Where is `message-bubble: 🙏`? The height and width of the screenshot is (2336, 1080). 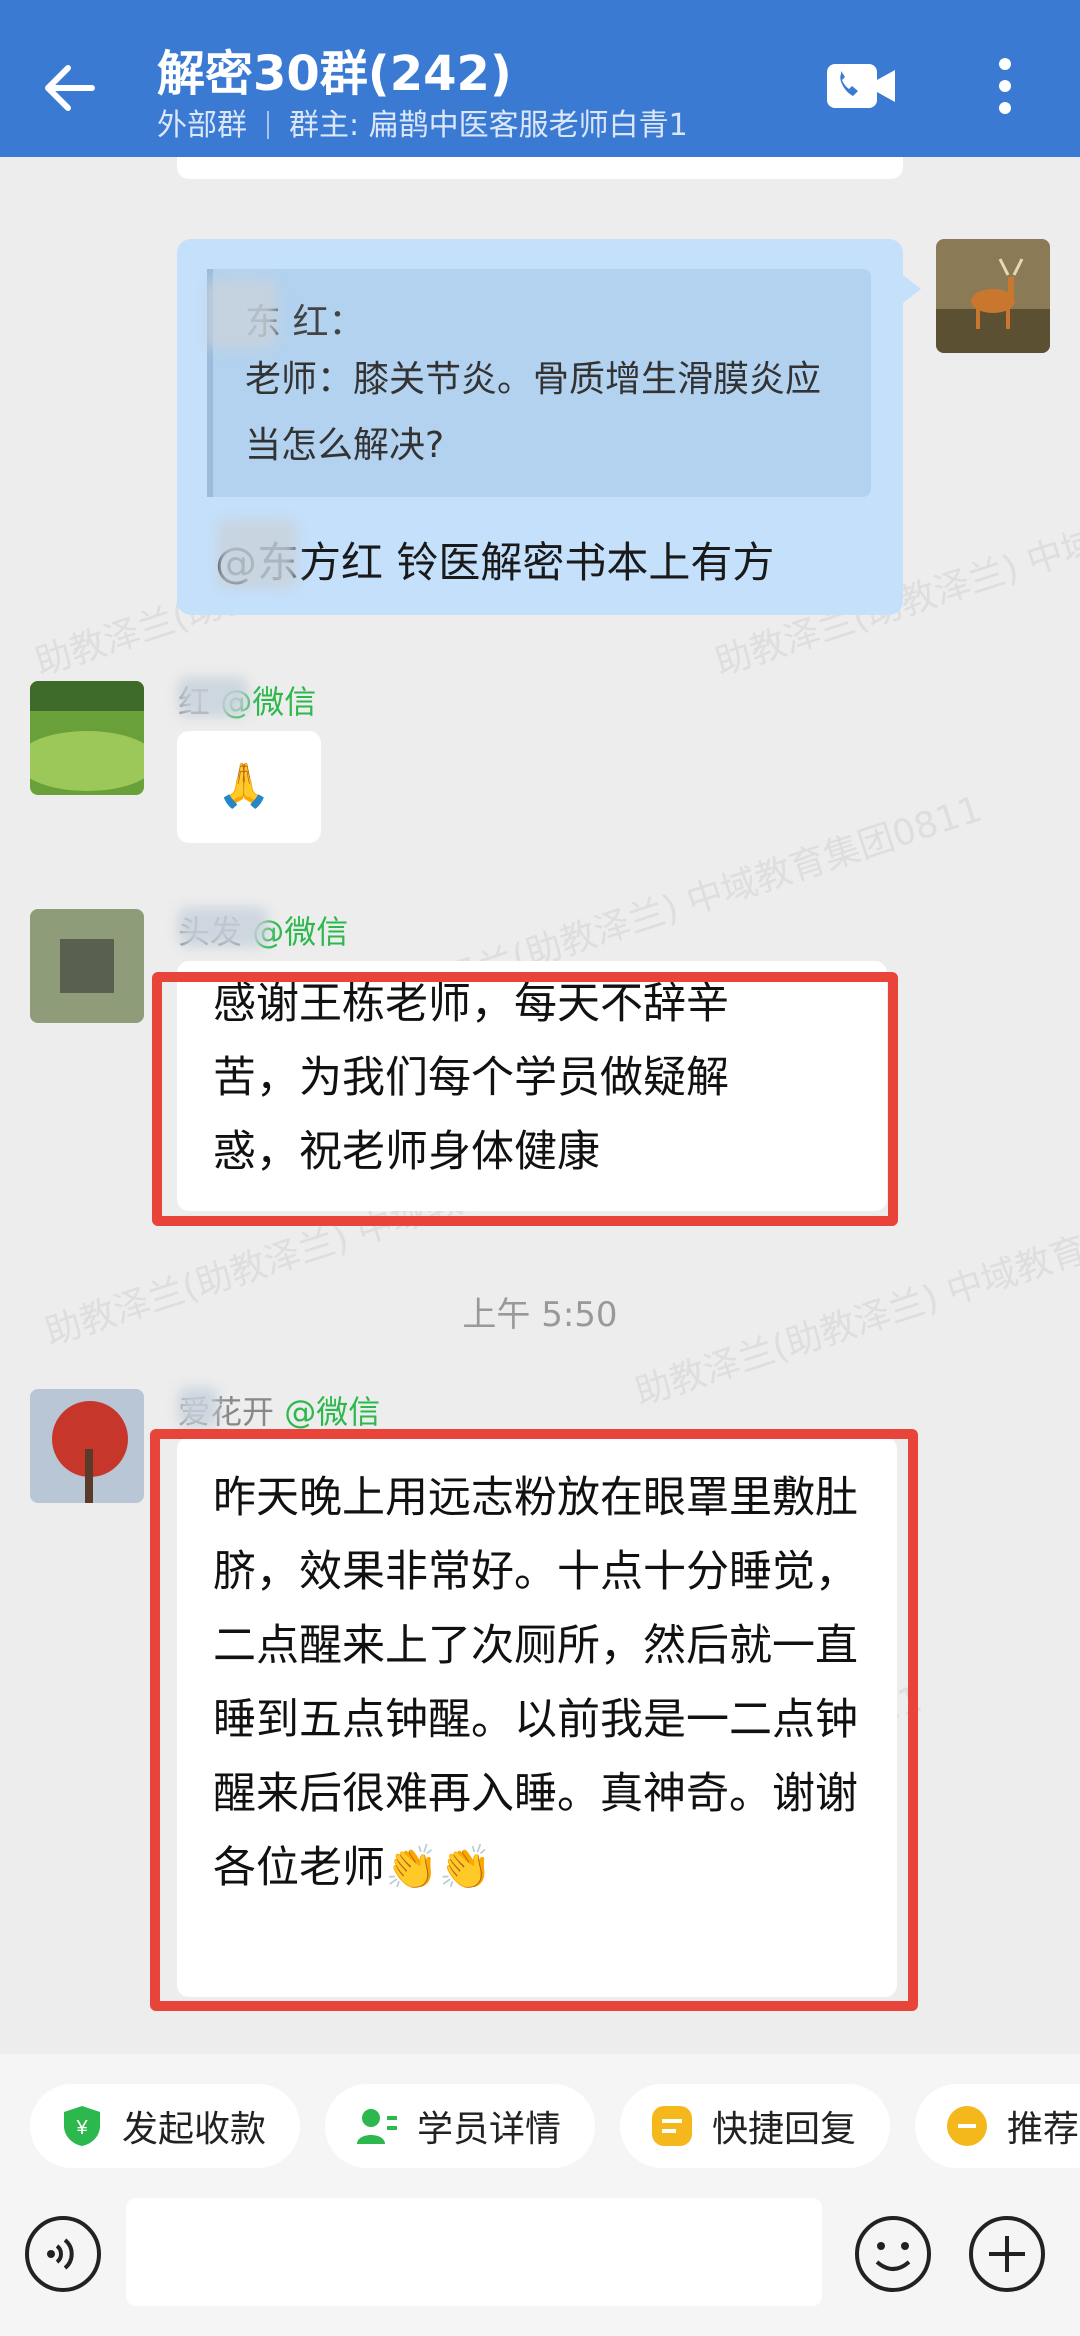
message-bubble: 🙏 is located at coordinates (249, 787).